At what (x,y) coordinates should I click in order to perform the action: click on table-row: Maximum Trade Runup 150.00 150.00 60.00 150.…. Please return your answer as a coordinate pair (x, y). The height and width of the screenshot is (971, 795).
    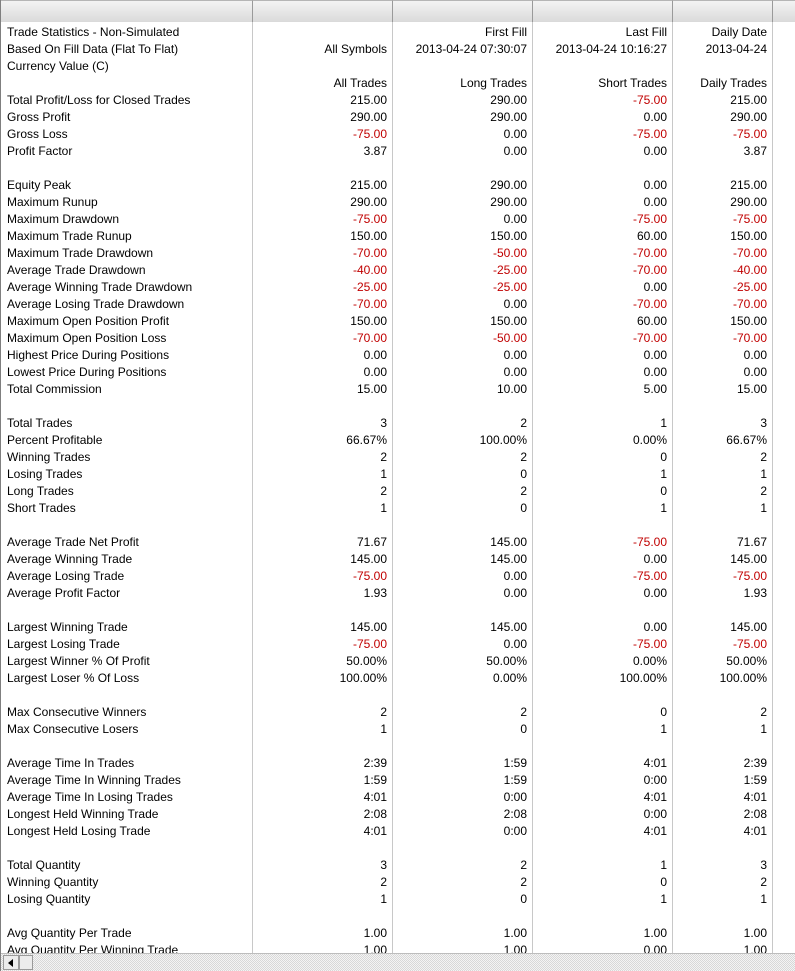
    Looking at the image, I should click on (398, 236).